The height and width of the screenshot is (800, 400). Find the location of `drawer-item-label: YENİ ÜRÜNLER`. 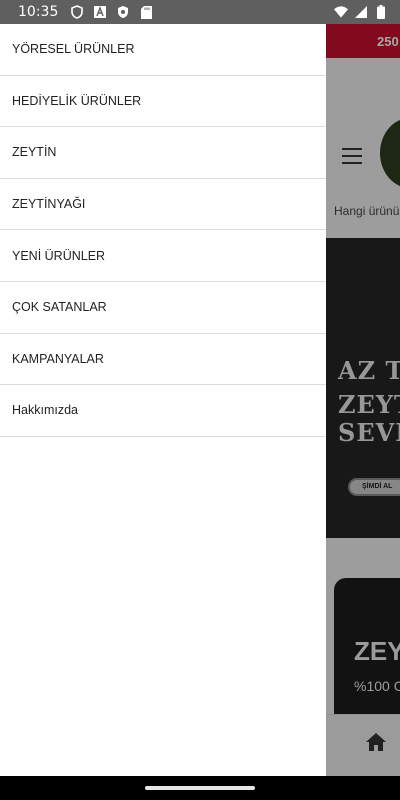

drawer-item-label: YENİ ÜRÜNLER is located at coordinates (59, 255).